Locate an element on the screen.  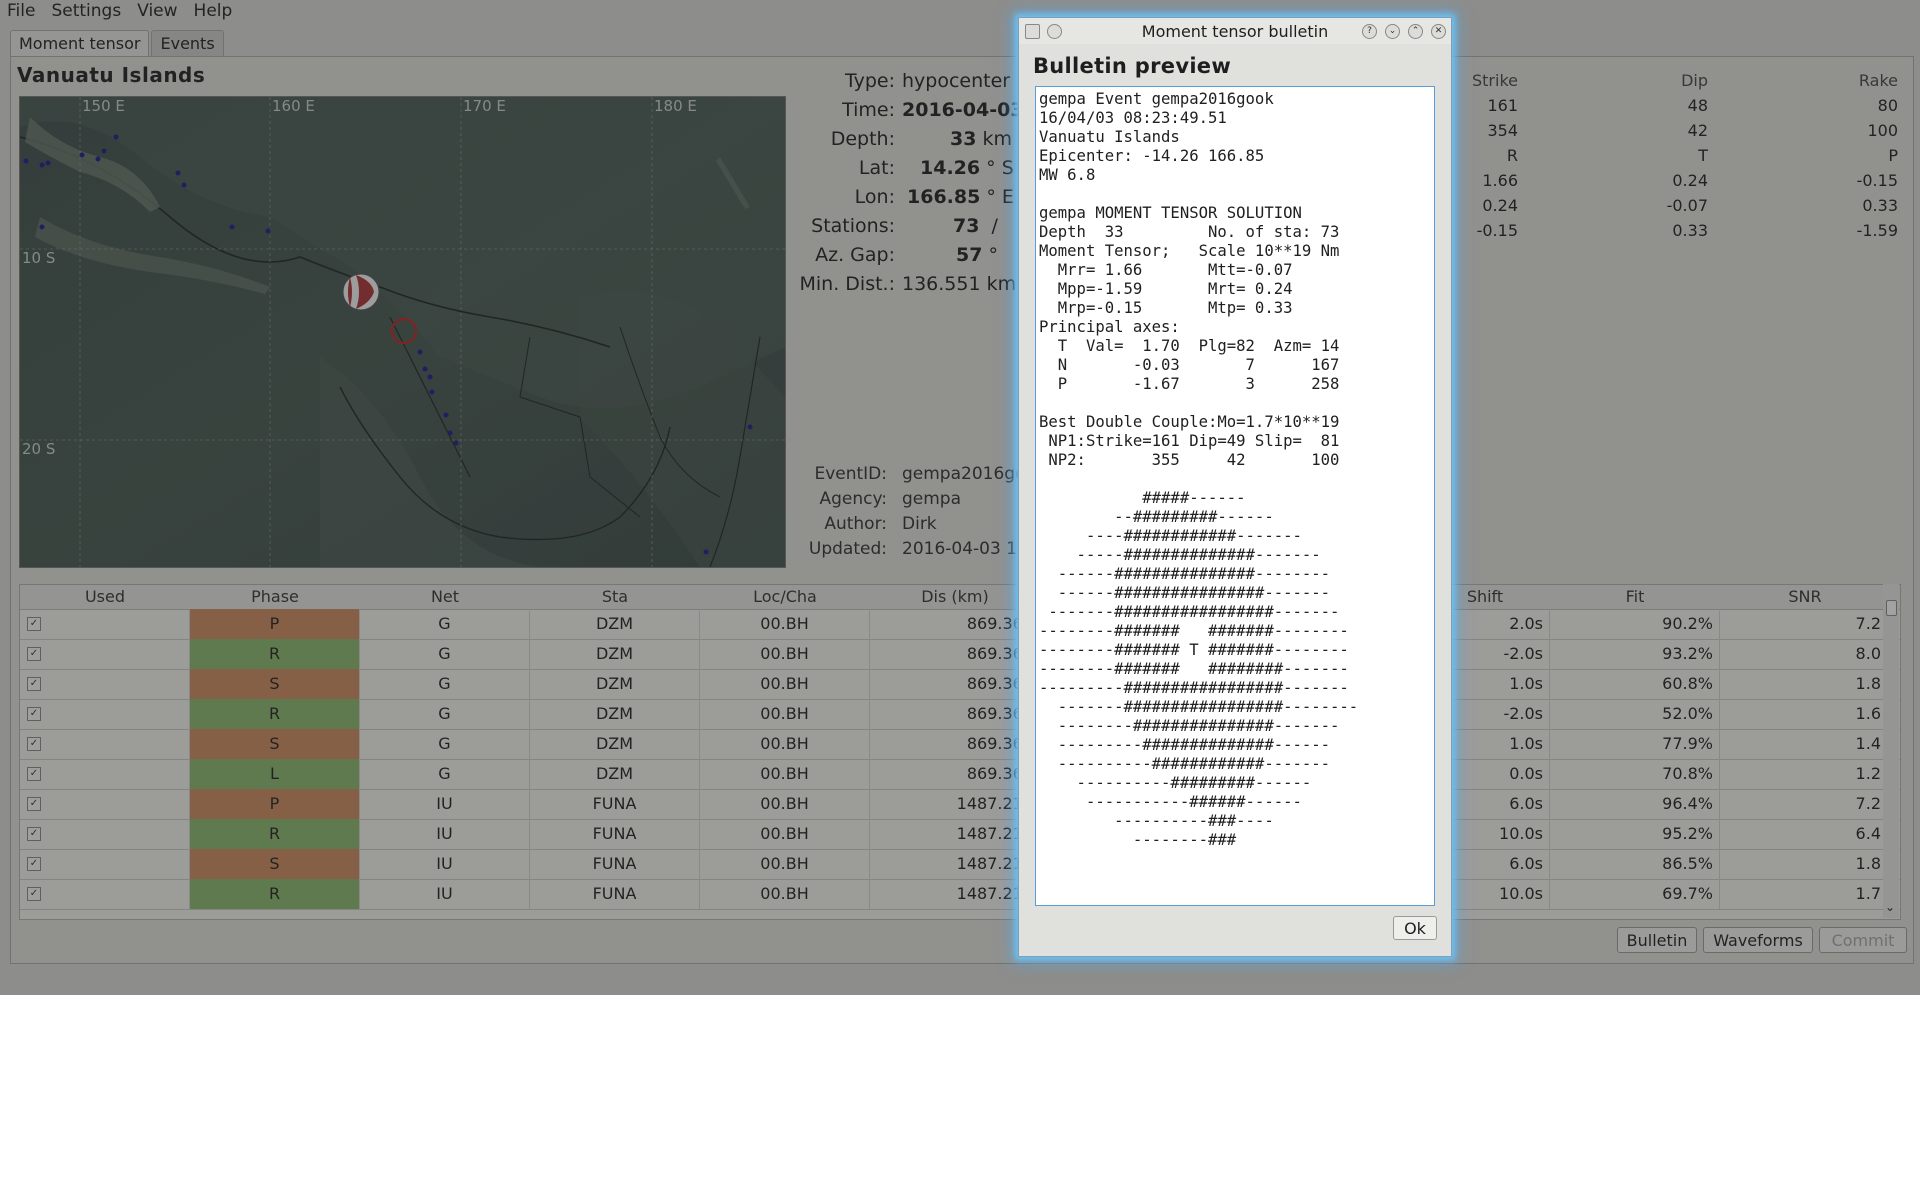
table-row: ✓ R IU FUNA 00.BH 1487.212 10.0s 69.7% 1.7 is located at coordinates (960, 894).